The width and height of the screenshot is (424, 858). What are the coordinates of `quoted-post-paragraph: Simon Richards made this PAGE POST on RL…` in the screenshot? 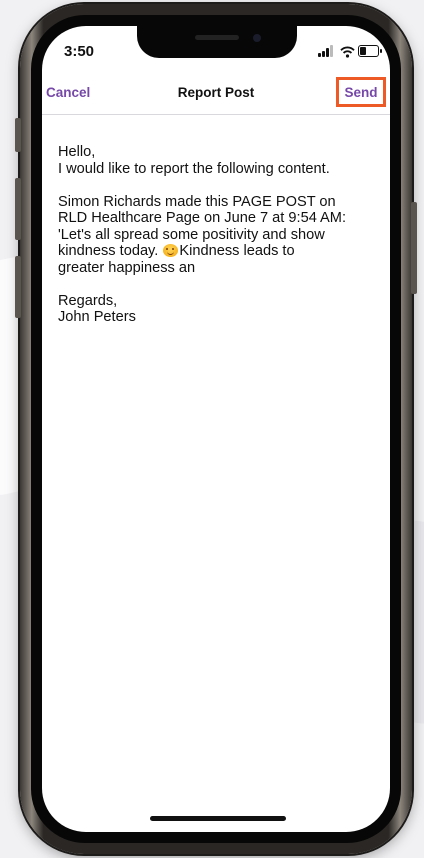 It's located at (218, 235).